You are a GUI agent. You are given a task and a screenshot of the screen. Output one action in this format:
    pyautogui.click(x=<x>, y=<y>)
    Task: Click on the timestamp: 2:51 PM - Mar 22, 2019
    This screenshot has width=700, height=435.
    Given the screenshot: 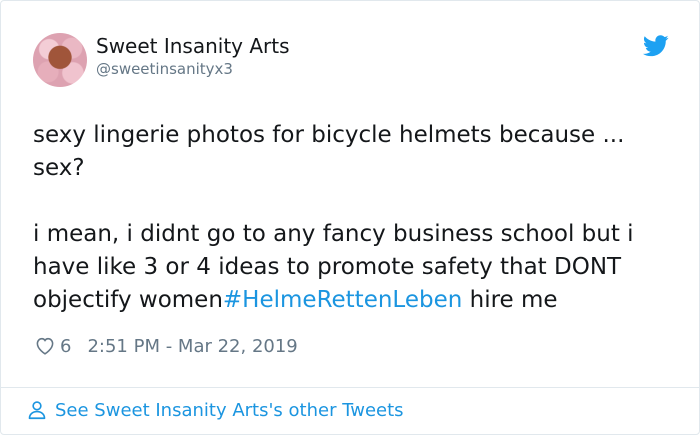 What is the action you would take?
    pyautogui.click(x=192, y=346)
    